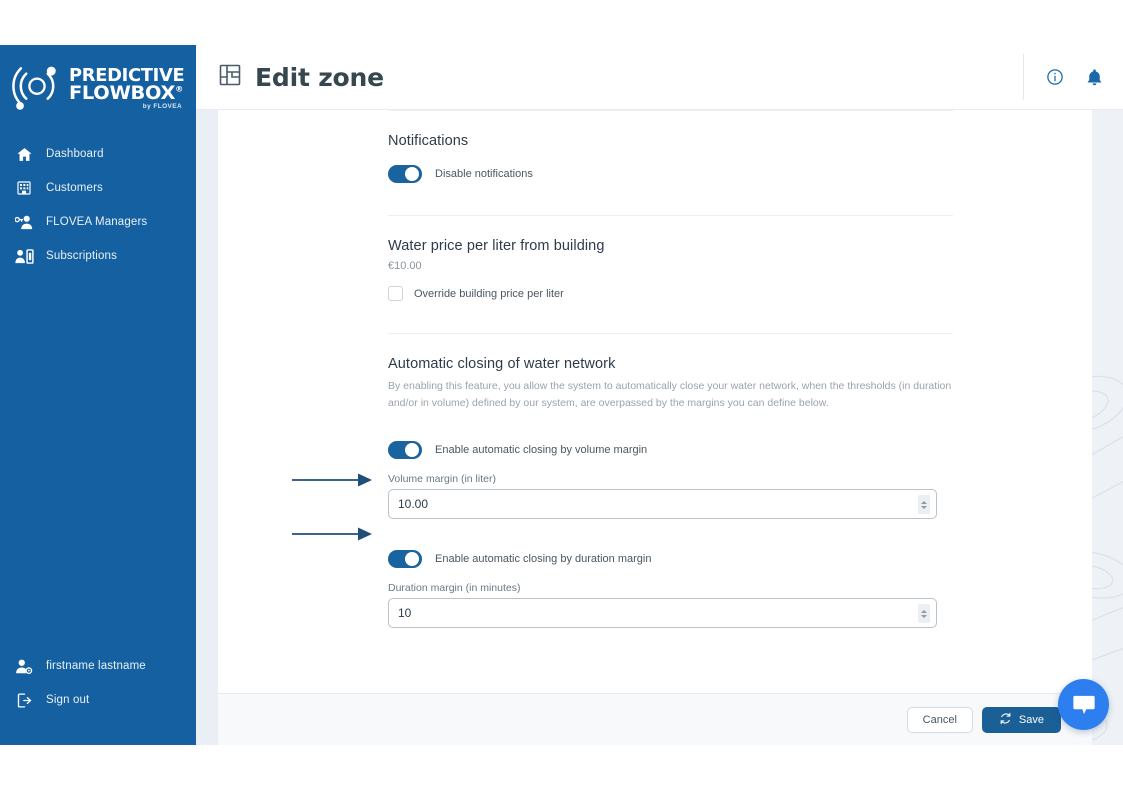 The image size is (1123, 794). Describe the element at coordinates (1094, 77) in the screenshot. I see `bell-icon` at that location.